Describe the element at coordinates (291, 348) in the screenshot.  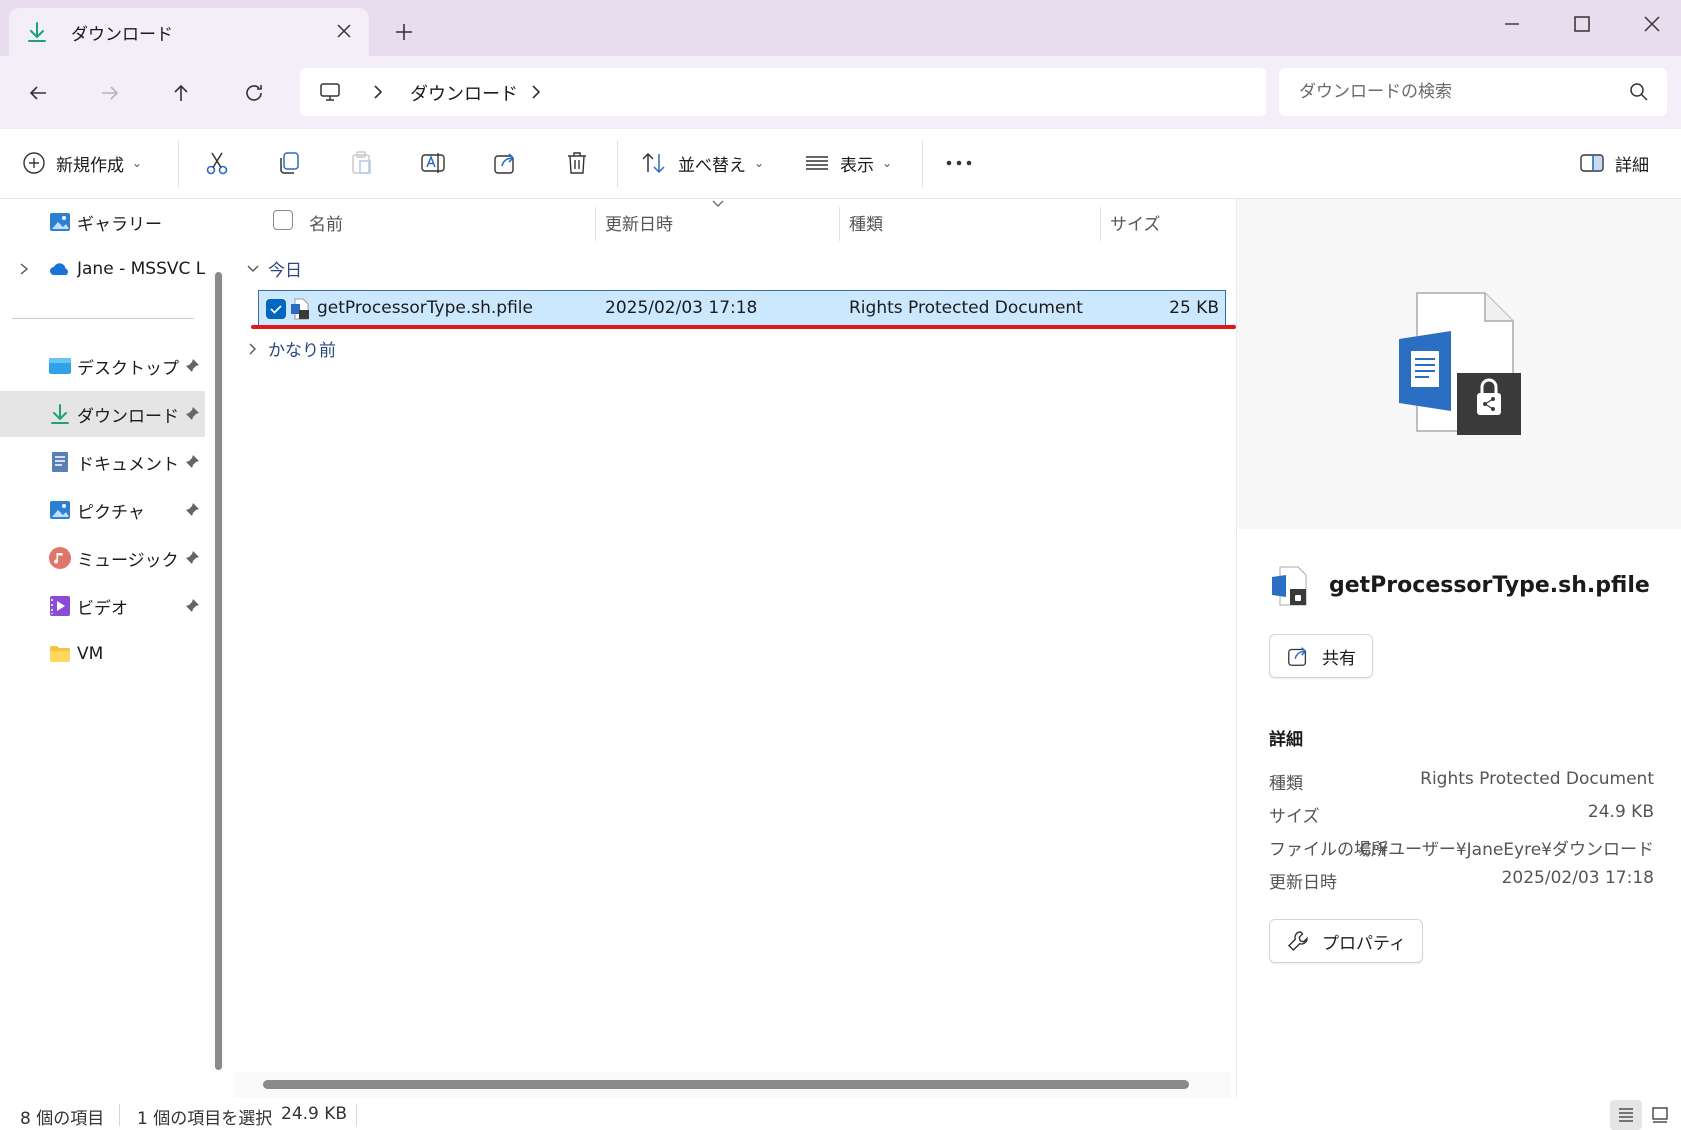
I see `group-header-long-ago: かなり前` at that location.